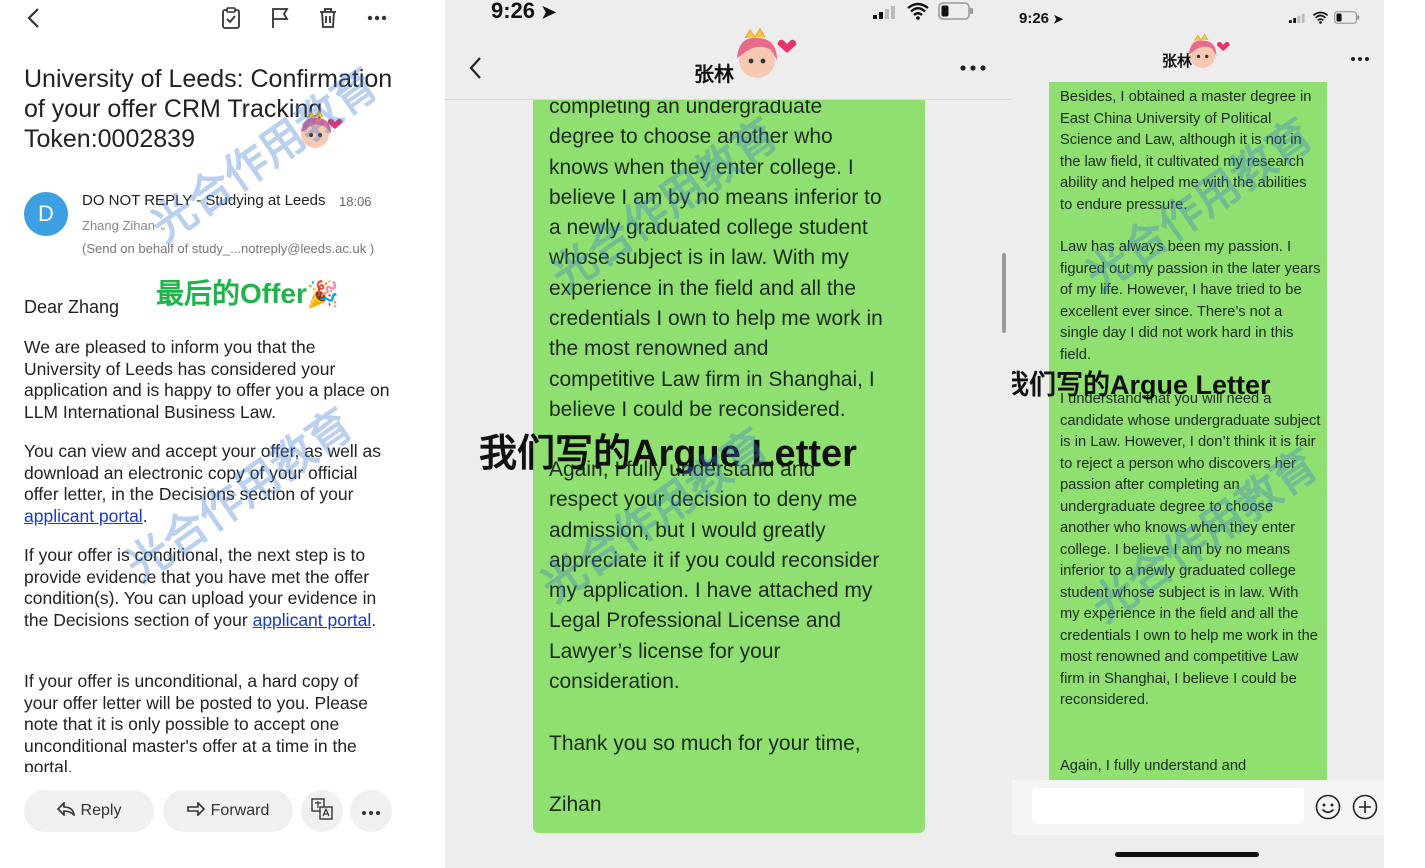  Describe the element at coordinates (205, 18) in the screenshot. I see `email-toolbar` at that location.